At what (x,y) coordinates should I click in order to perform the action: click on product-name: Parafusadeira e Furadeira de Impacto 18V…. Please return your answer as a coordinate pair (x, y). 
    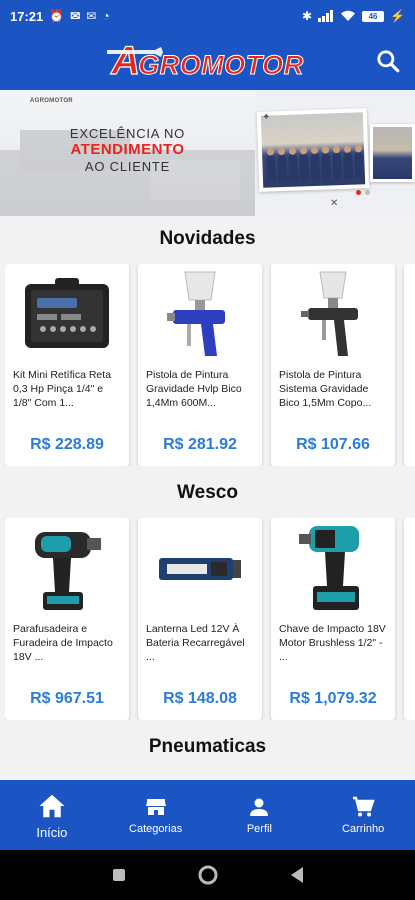
    Looking at the image, I should click on (63, 643).